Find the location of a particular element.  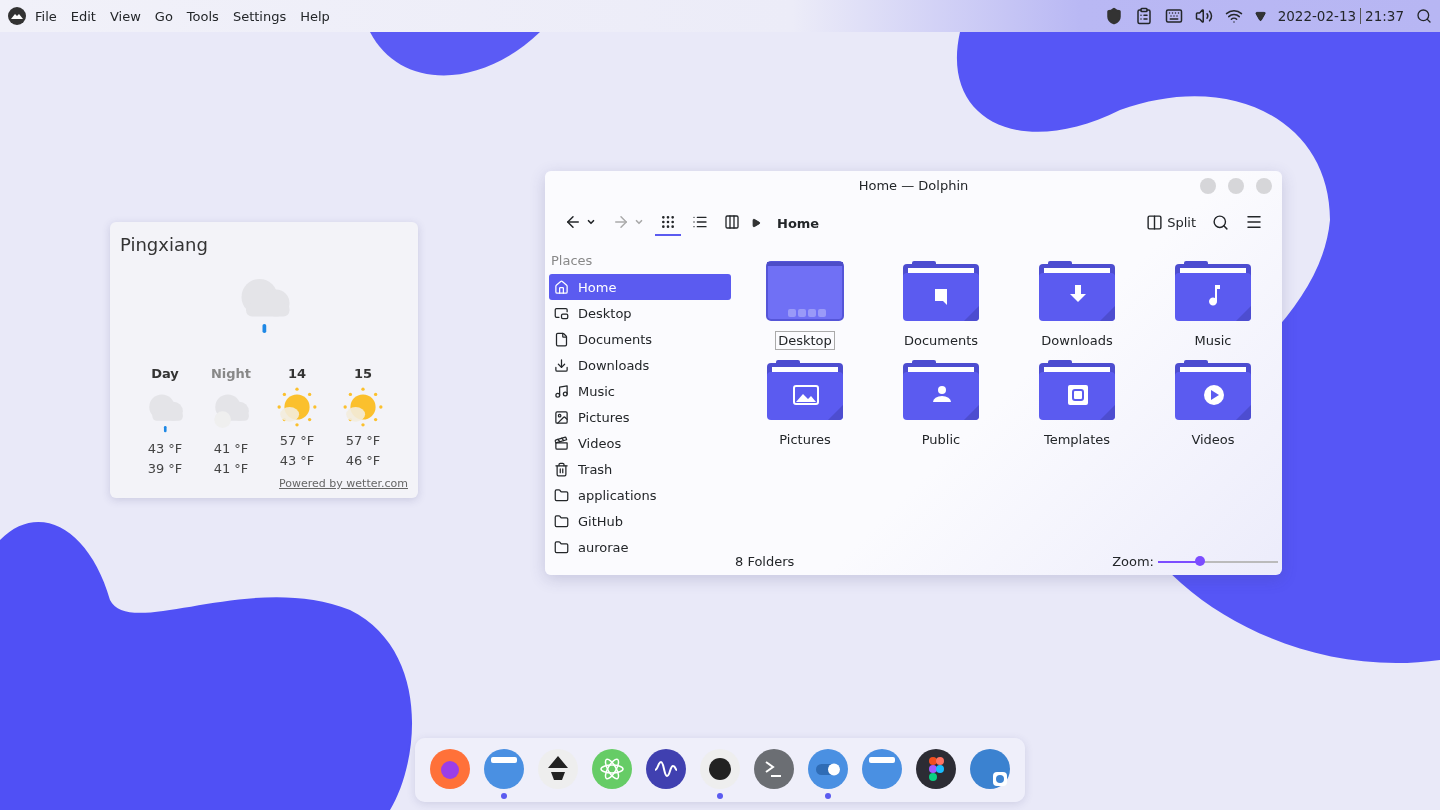

status-text: 8 Folders is located at coordinates (765, 561).